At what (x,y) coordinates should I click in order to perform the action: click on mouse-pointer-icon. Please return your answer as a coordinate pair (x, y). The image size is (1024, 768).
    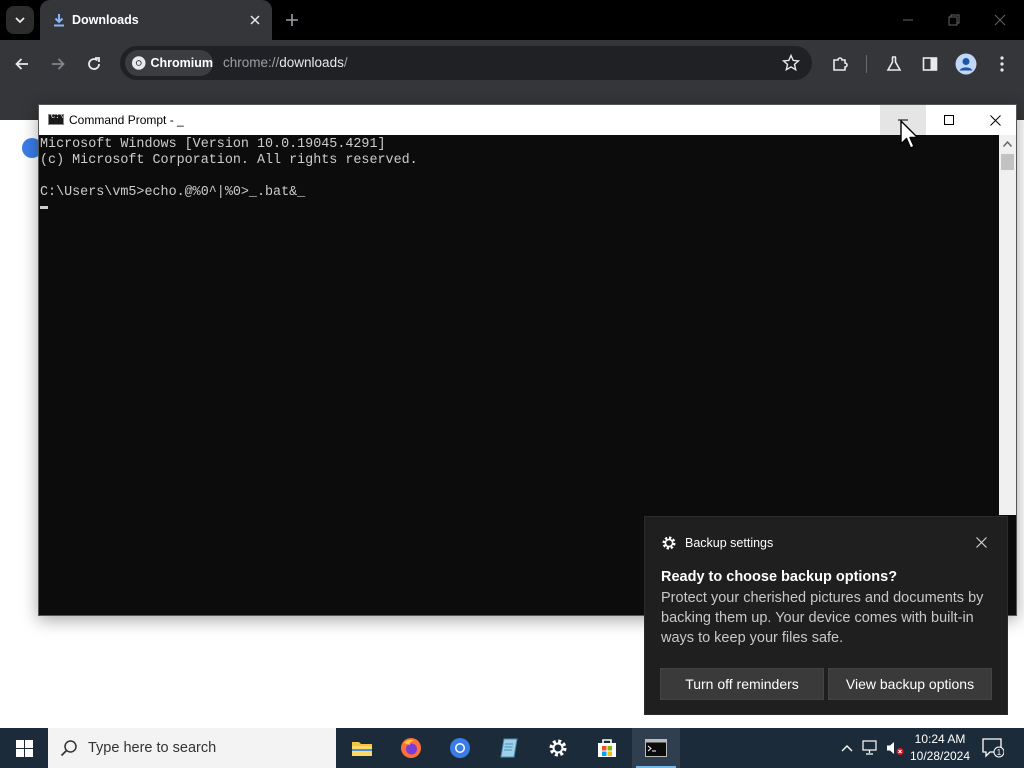
    Looking at the image, I should click on (909, 134).